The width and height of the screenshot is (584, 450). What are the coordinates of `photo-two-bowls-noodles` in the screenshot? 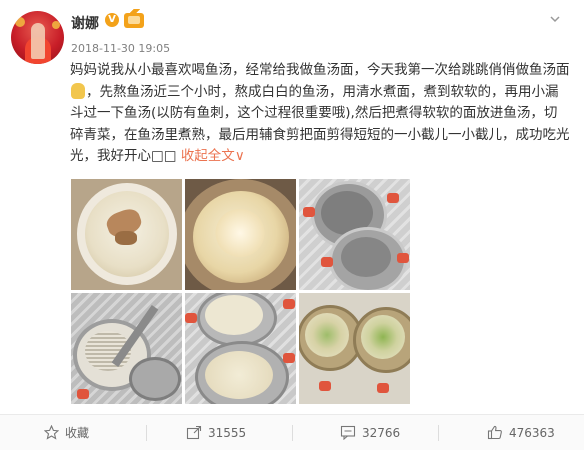 It's located at (240, 348).